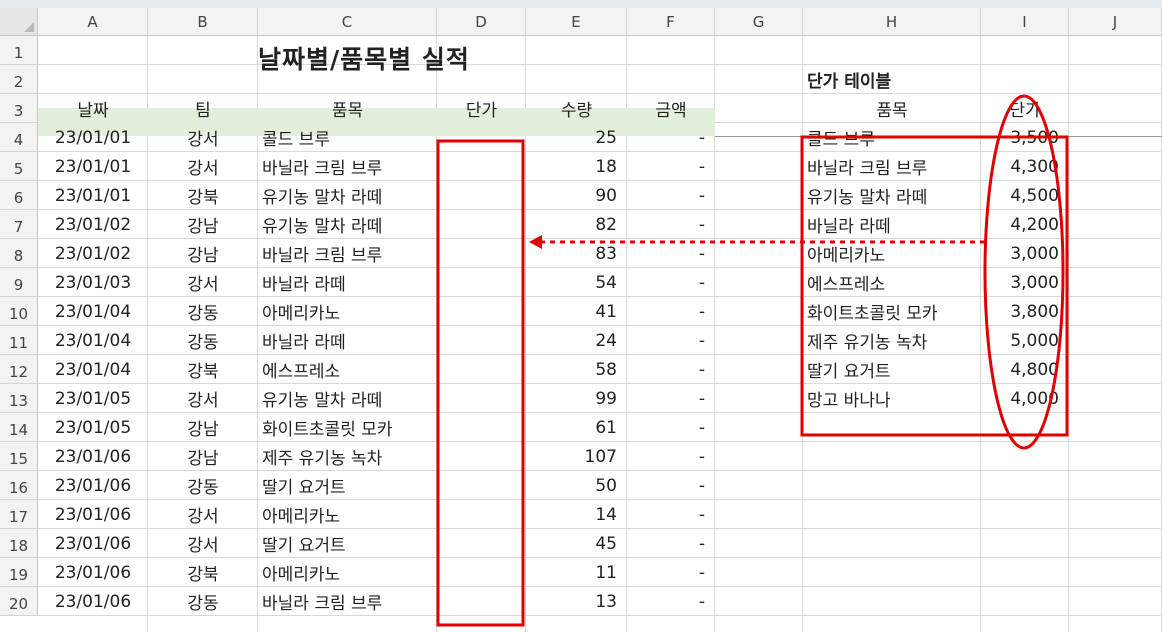 The height and width of the screenshot is (632, 1162). What do you see at coordinates (203, 572) in the screenshot?
I see `cell-team: 강북` at bounding box center [203, 572].